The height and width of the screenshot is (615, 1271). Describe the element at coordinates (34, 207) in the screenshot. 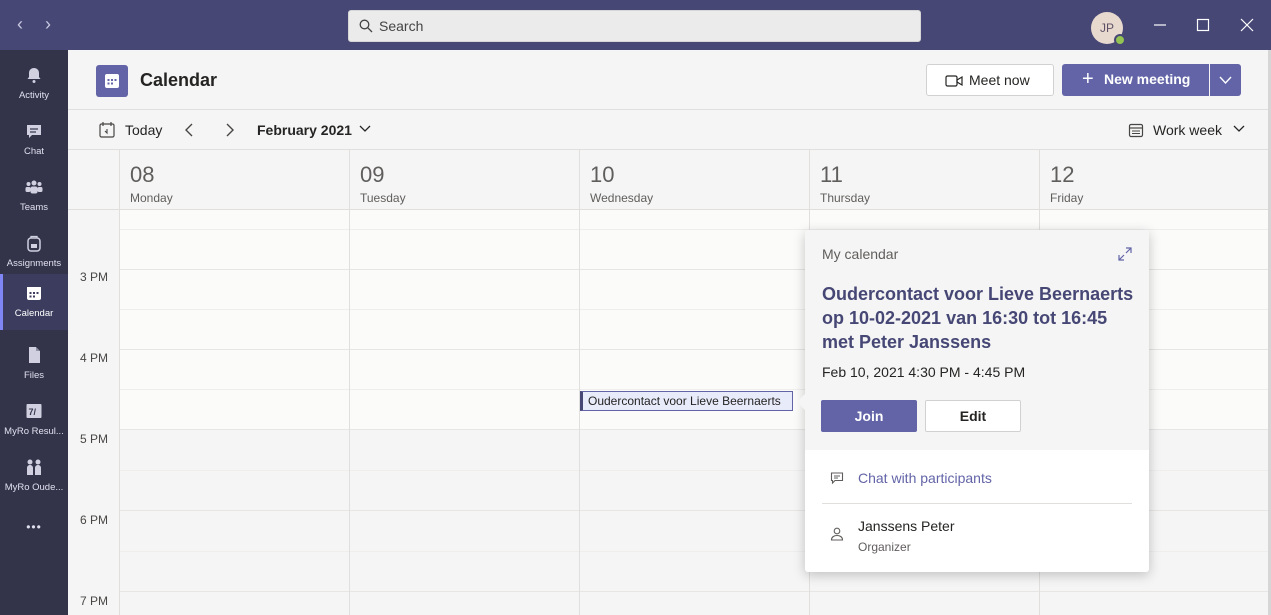

I see `rail-label-teams: Teams` at that location.